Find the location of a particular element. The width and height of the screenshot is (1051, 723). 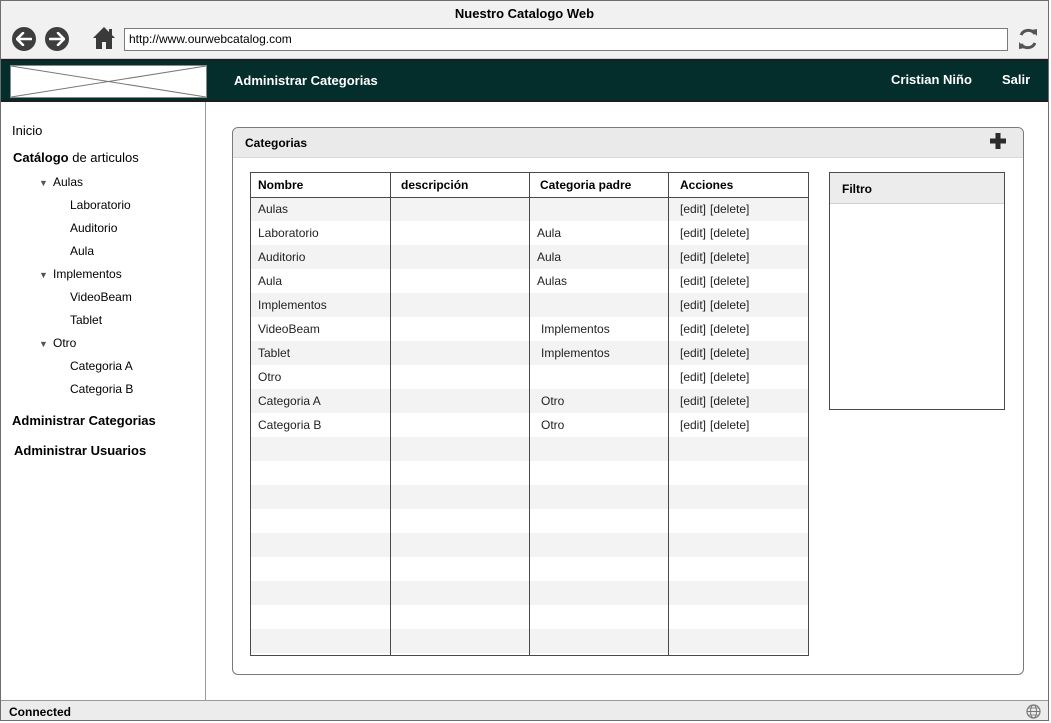

tree-group-implementos: Implementos is located at coordinates (87, 274).